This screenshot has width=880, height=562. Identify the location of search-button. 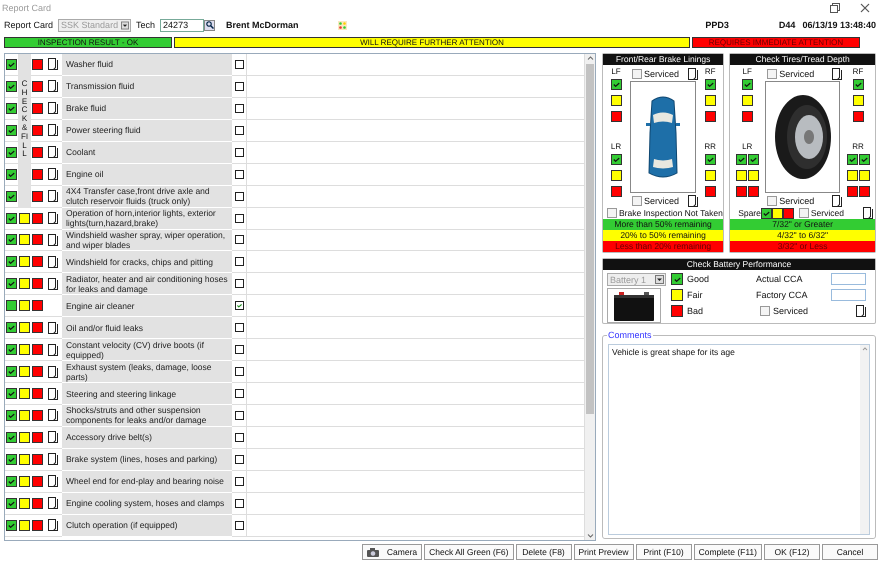
(210, 25).